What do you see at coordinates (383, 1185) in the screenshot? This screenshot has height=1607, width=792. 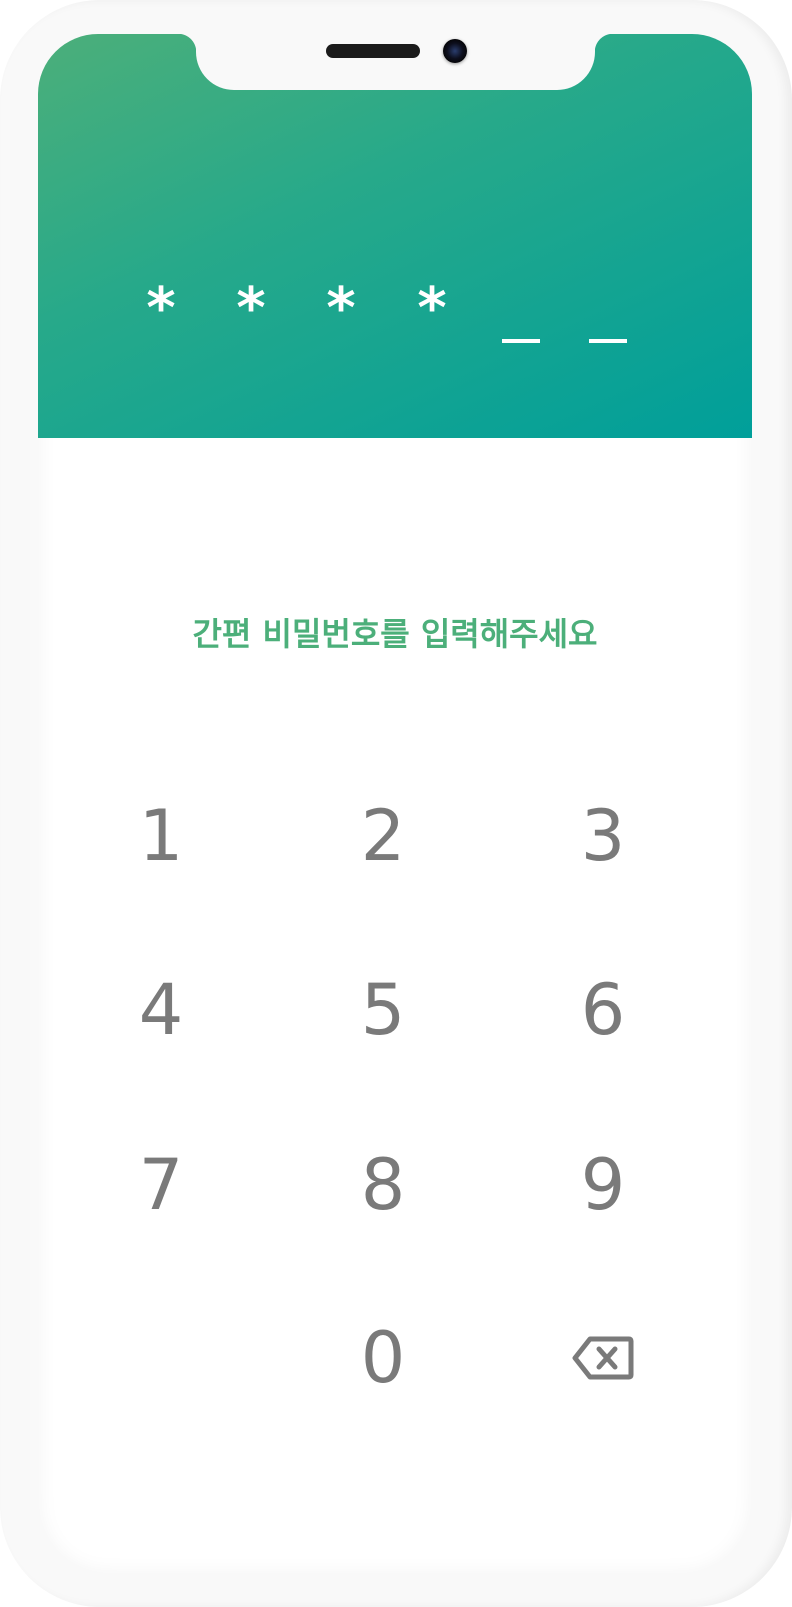 I see `keypad-key-8: 8` at bounding box center [383, 1185].